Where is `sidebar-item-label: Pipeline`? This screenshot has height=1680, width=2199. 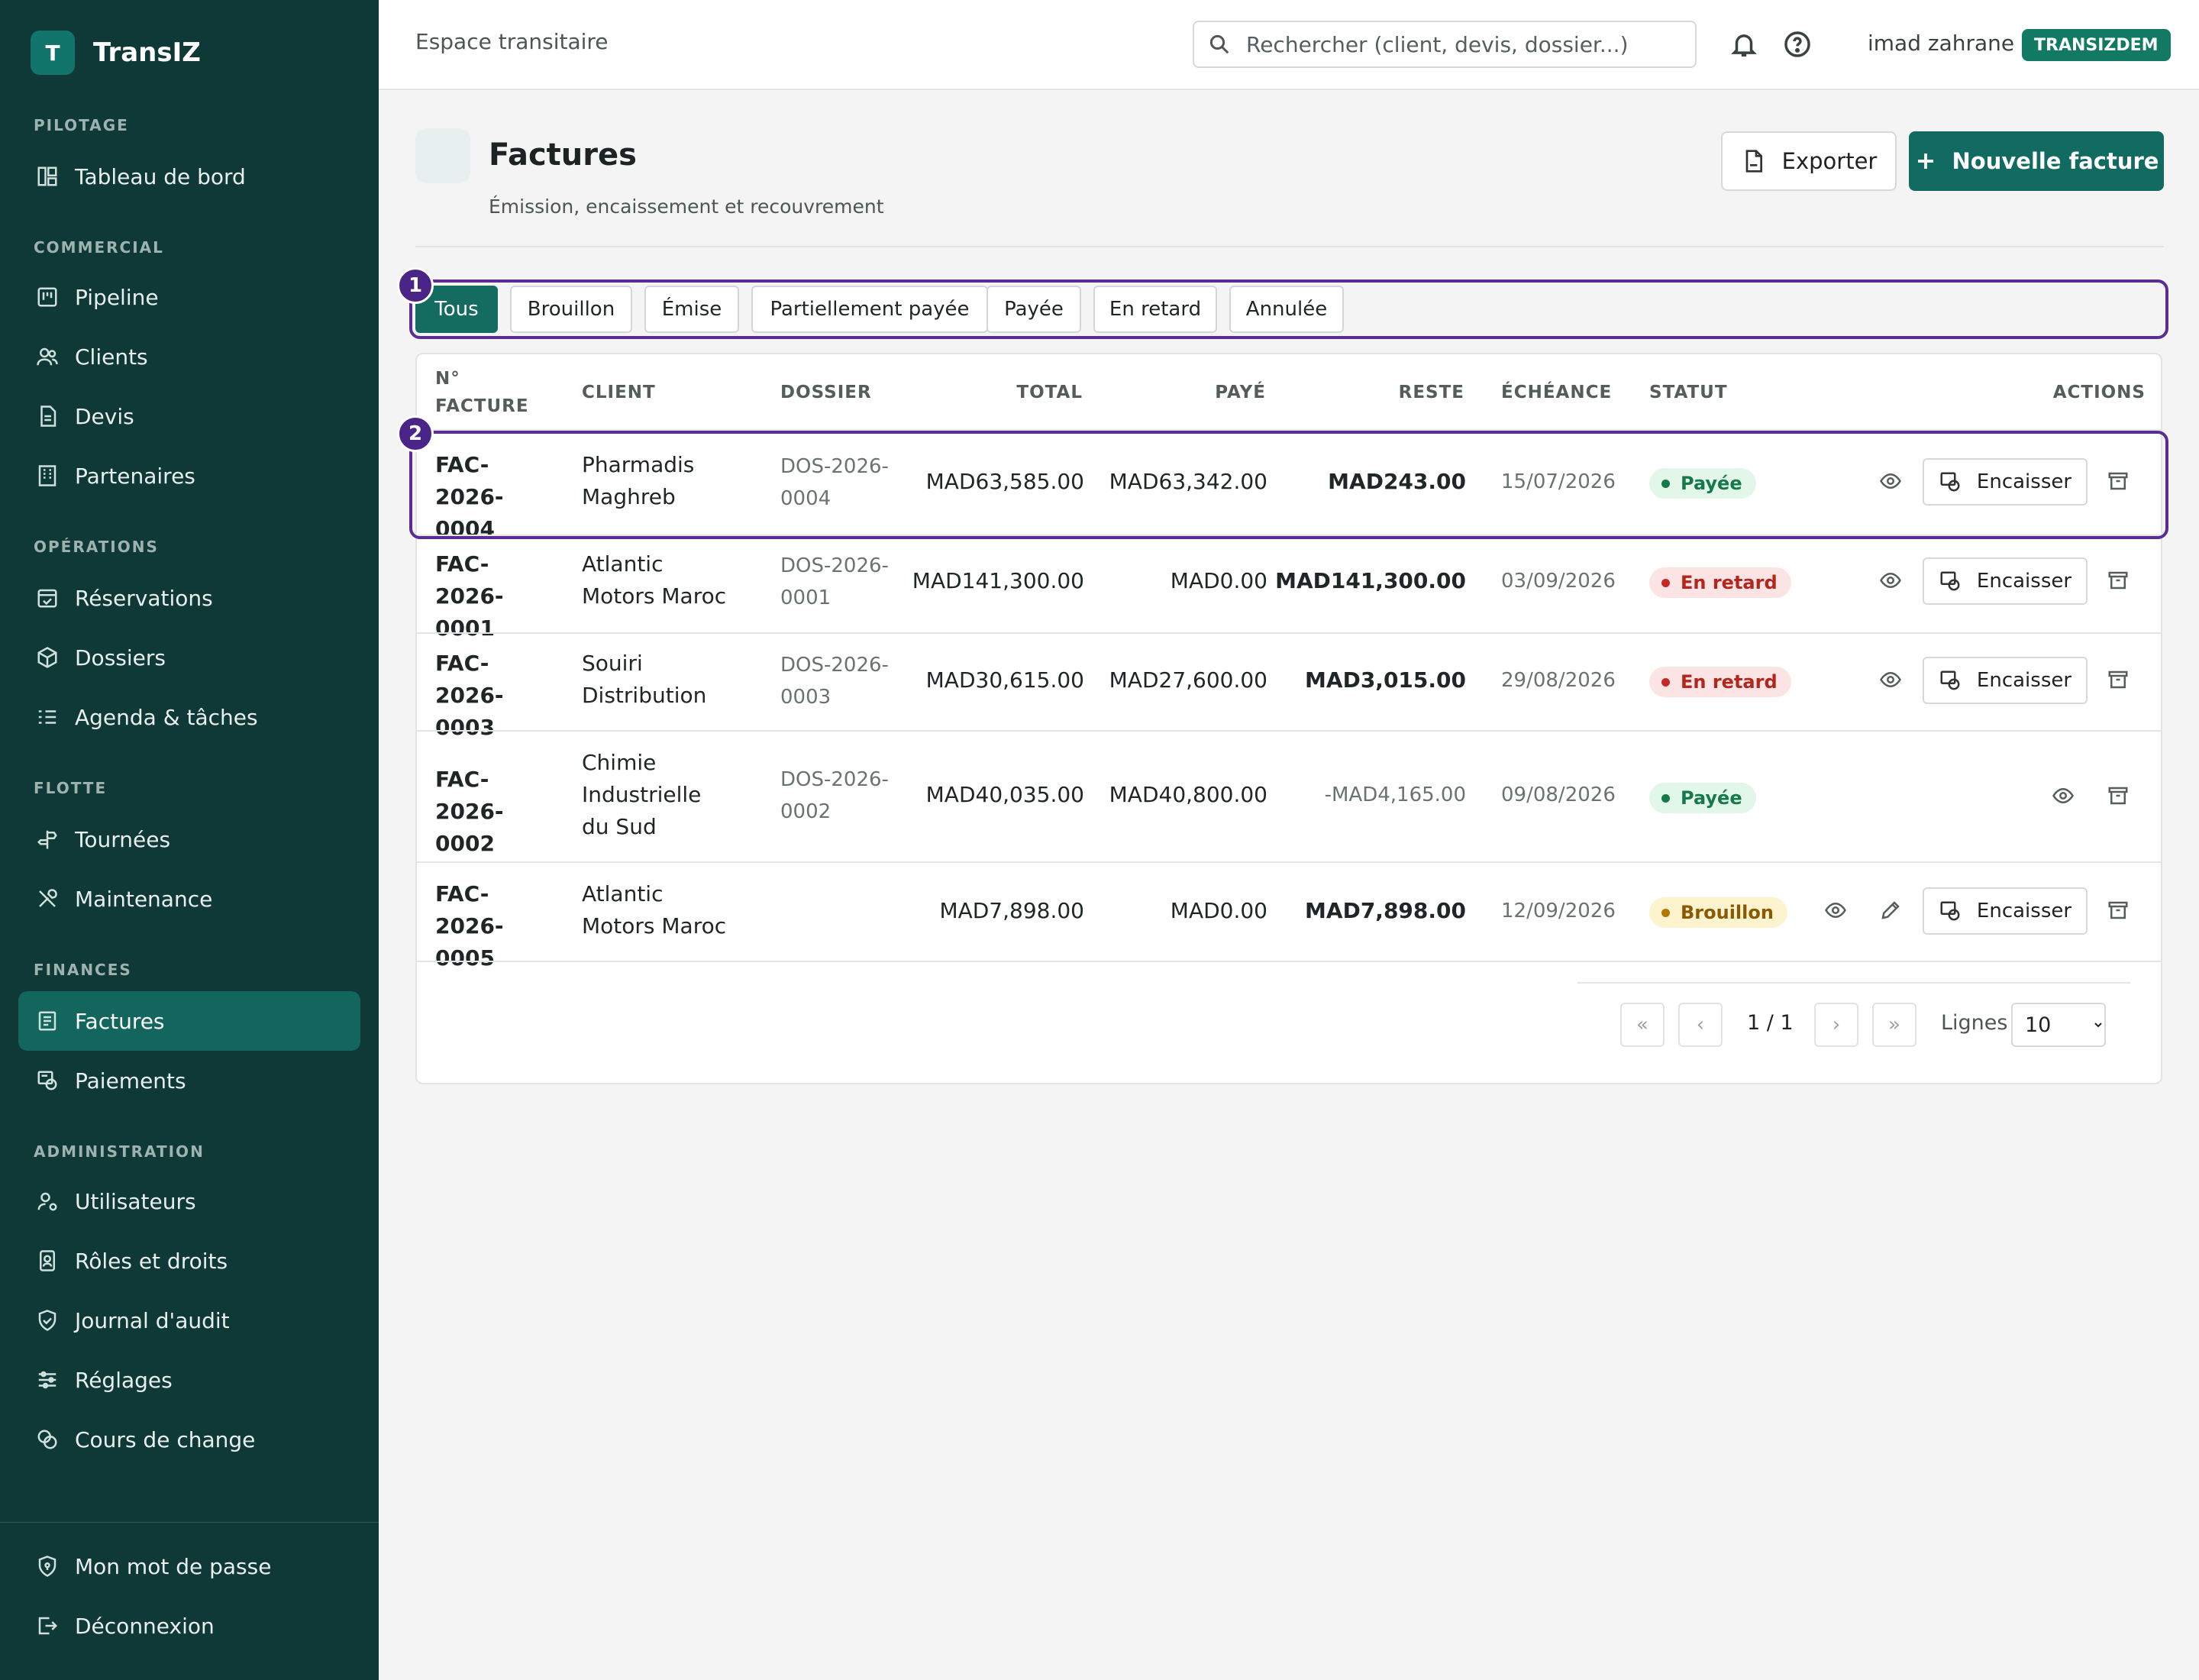
sidebar-item-label: Pipeline is located at coordinates (117, 297).